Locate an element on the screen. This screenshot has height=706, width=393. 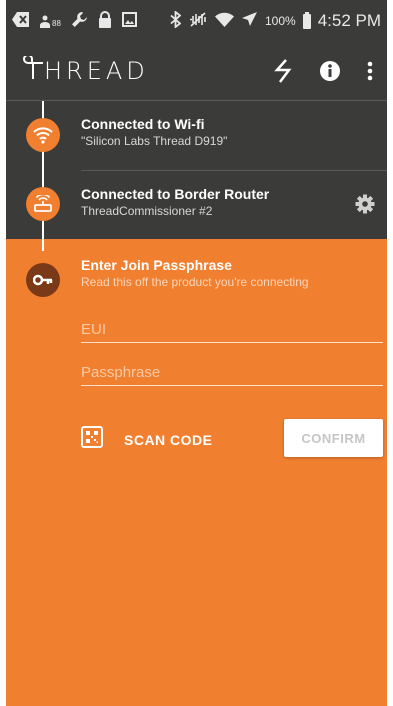
lock-icon is located at coordinates (105, 21).